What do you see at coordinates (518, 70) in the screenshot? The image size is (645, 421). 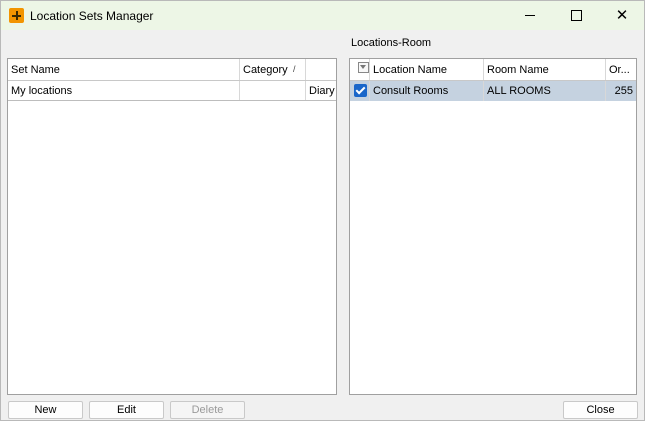 I see `column-label: Room Name` at bounding box center [518, 70].